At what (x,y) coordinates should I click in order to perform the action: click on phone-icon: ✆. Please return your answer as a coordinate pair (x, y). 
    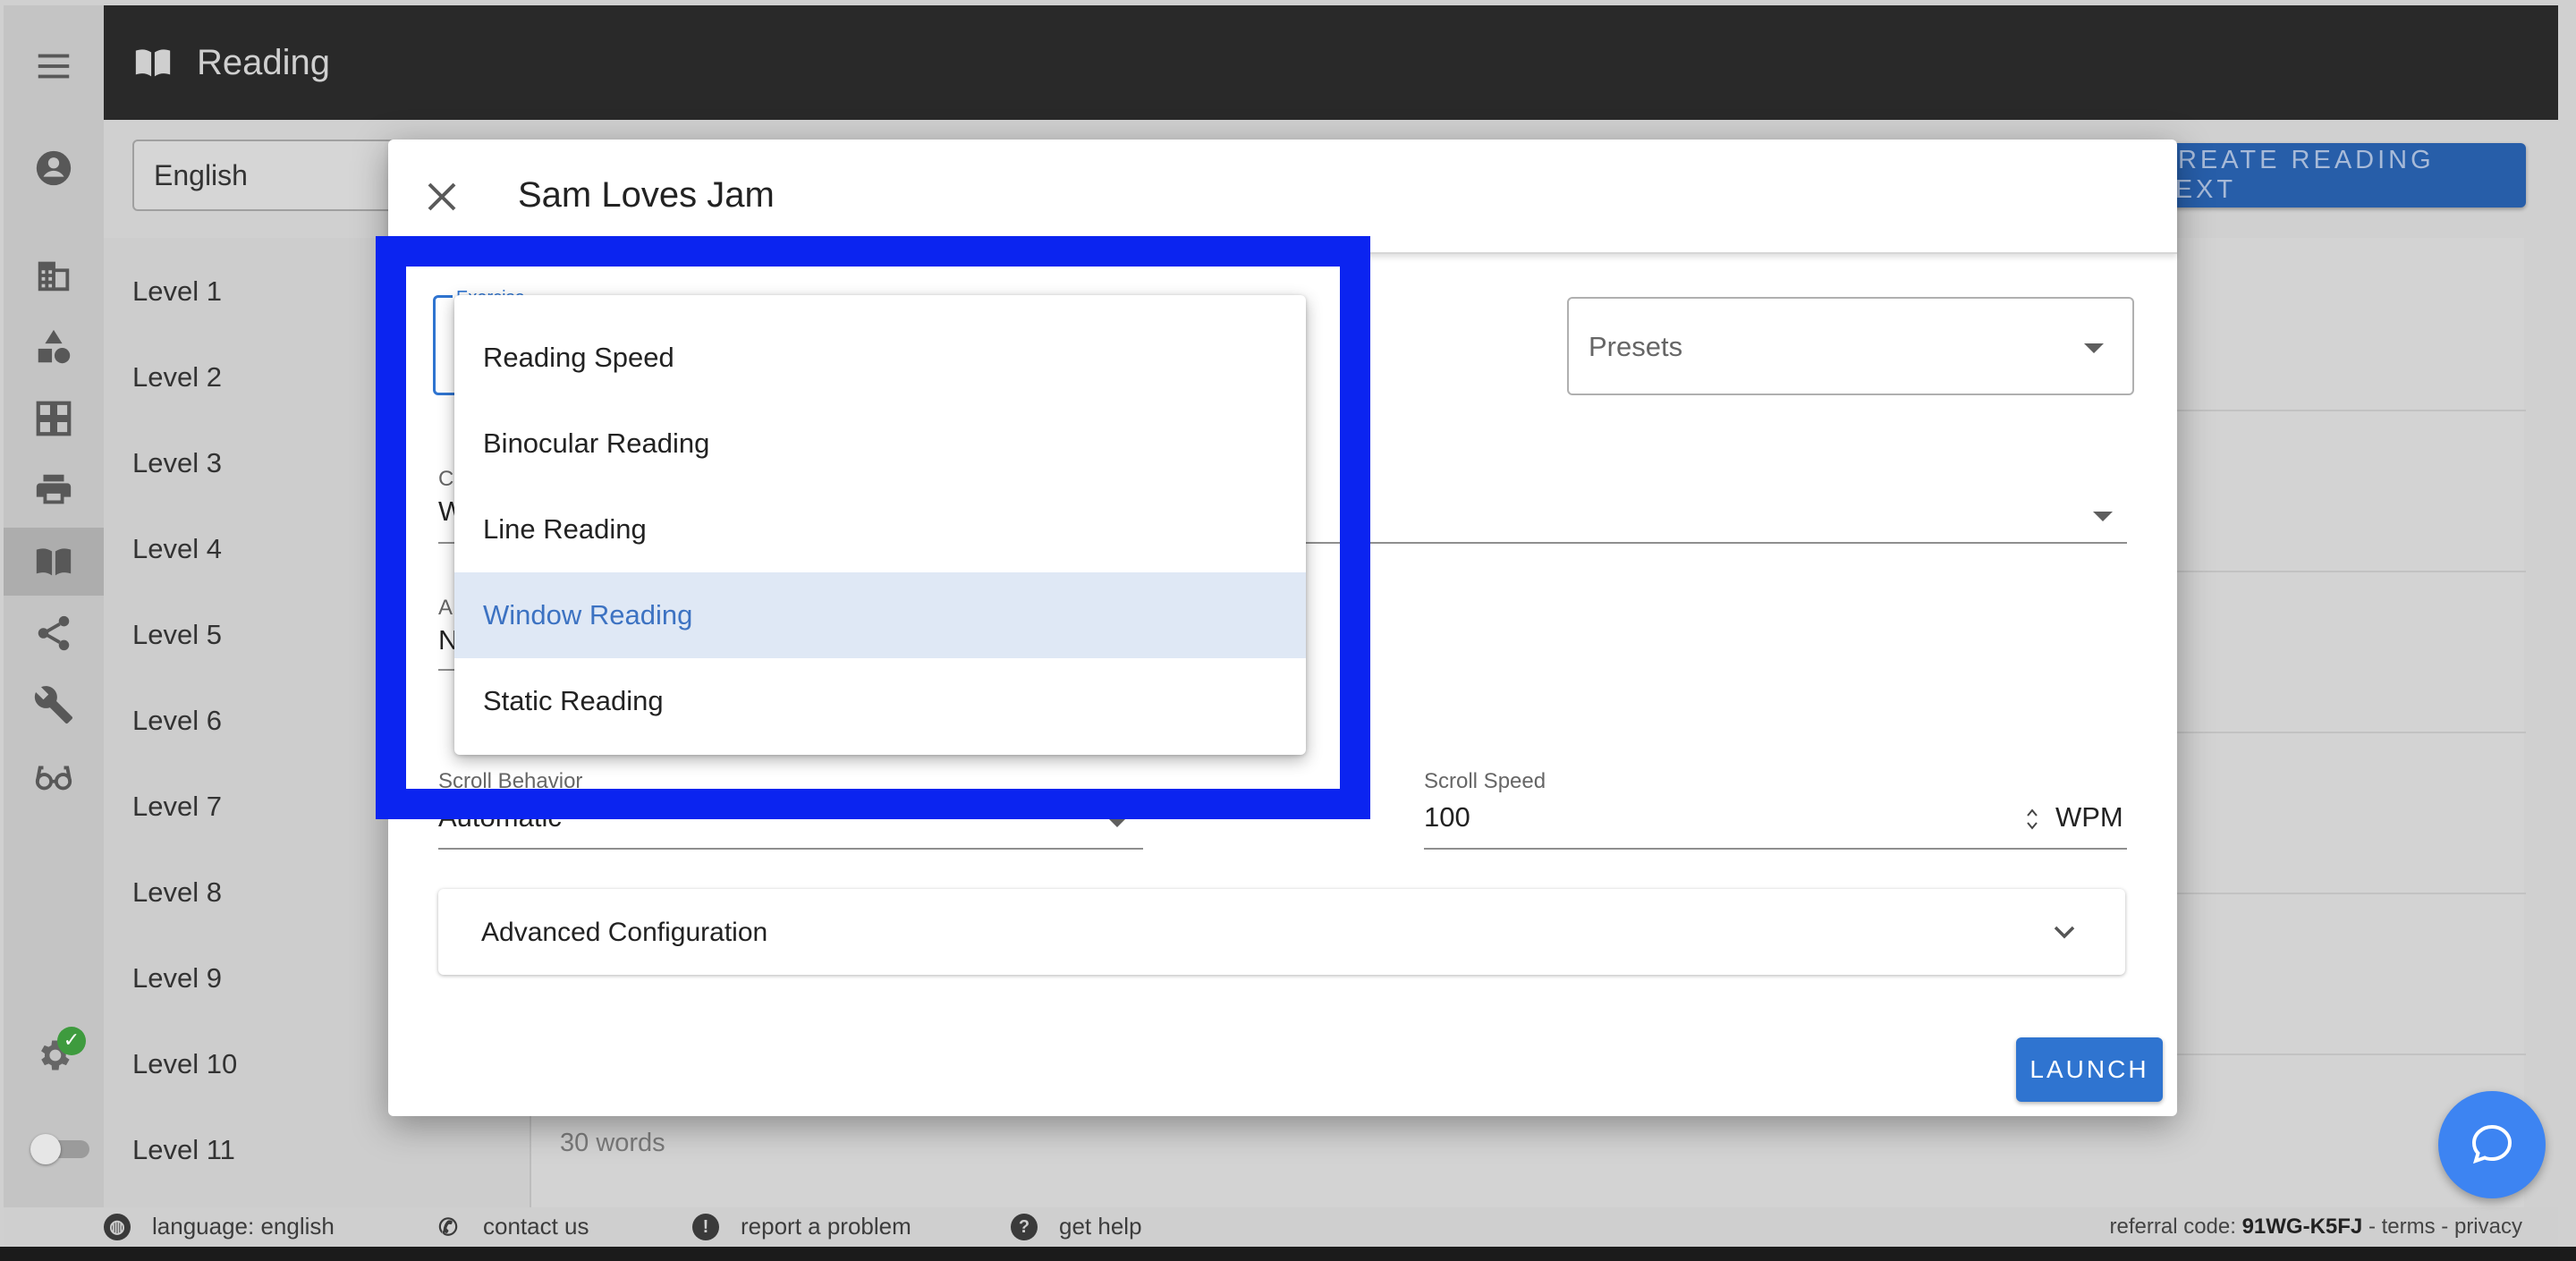
    Looking at the image, I should click on (448, 1226).